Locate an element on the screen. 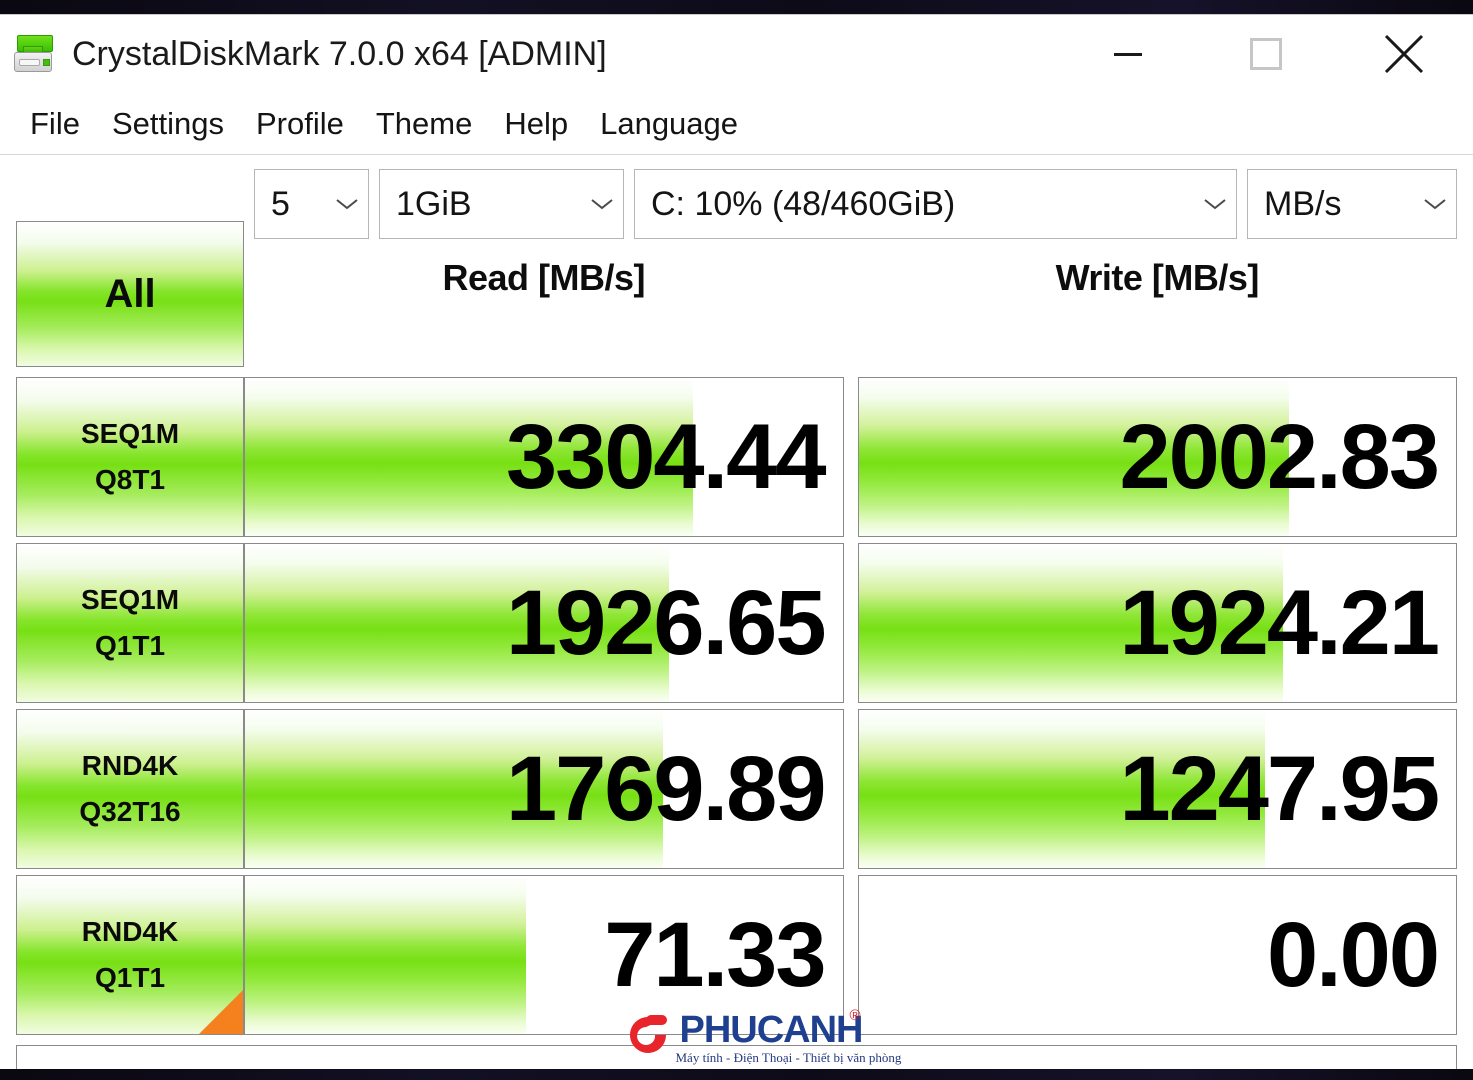 This screenshot has width=1473, height=1080. write-value: 1924.21 is located at coordinates (1279, 623).